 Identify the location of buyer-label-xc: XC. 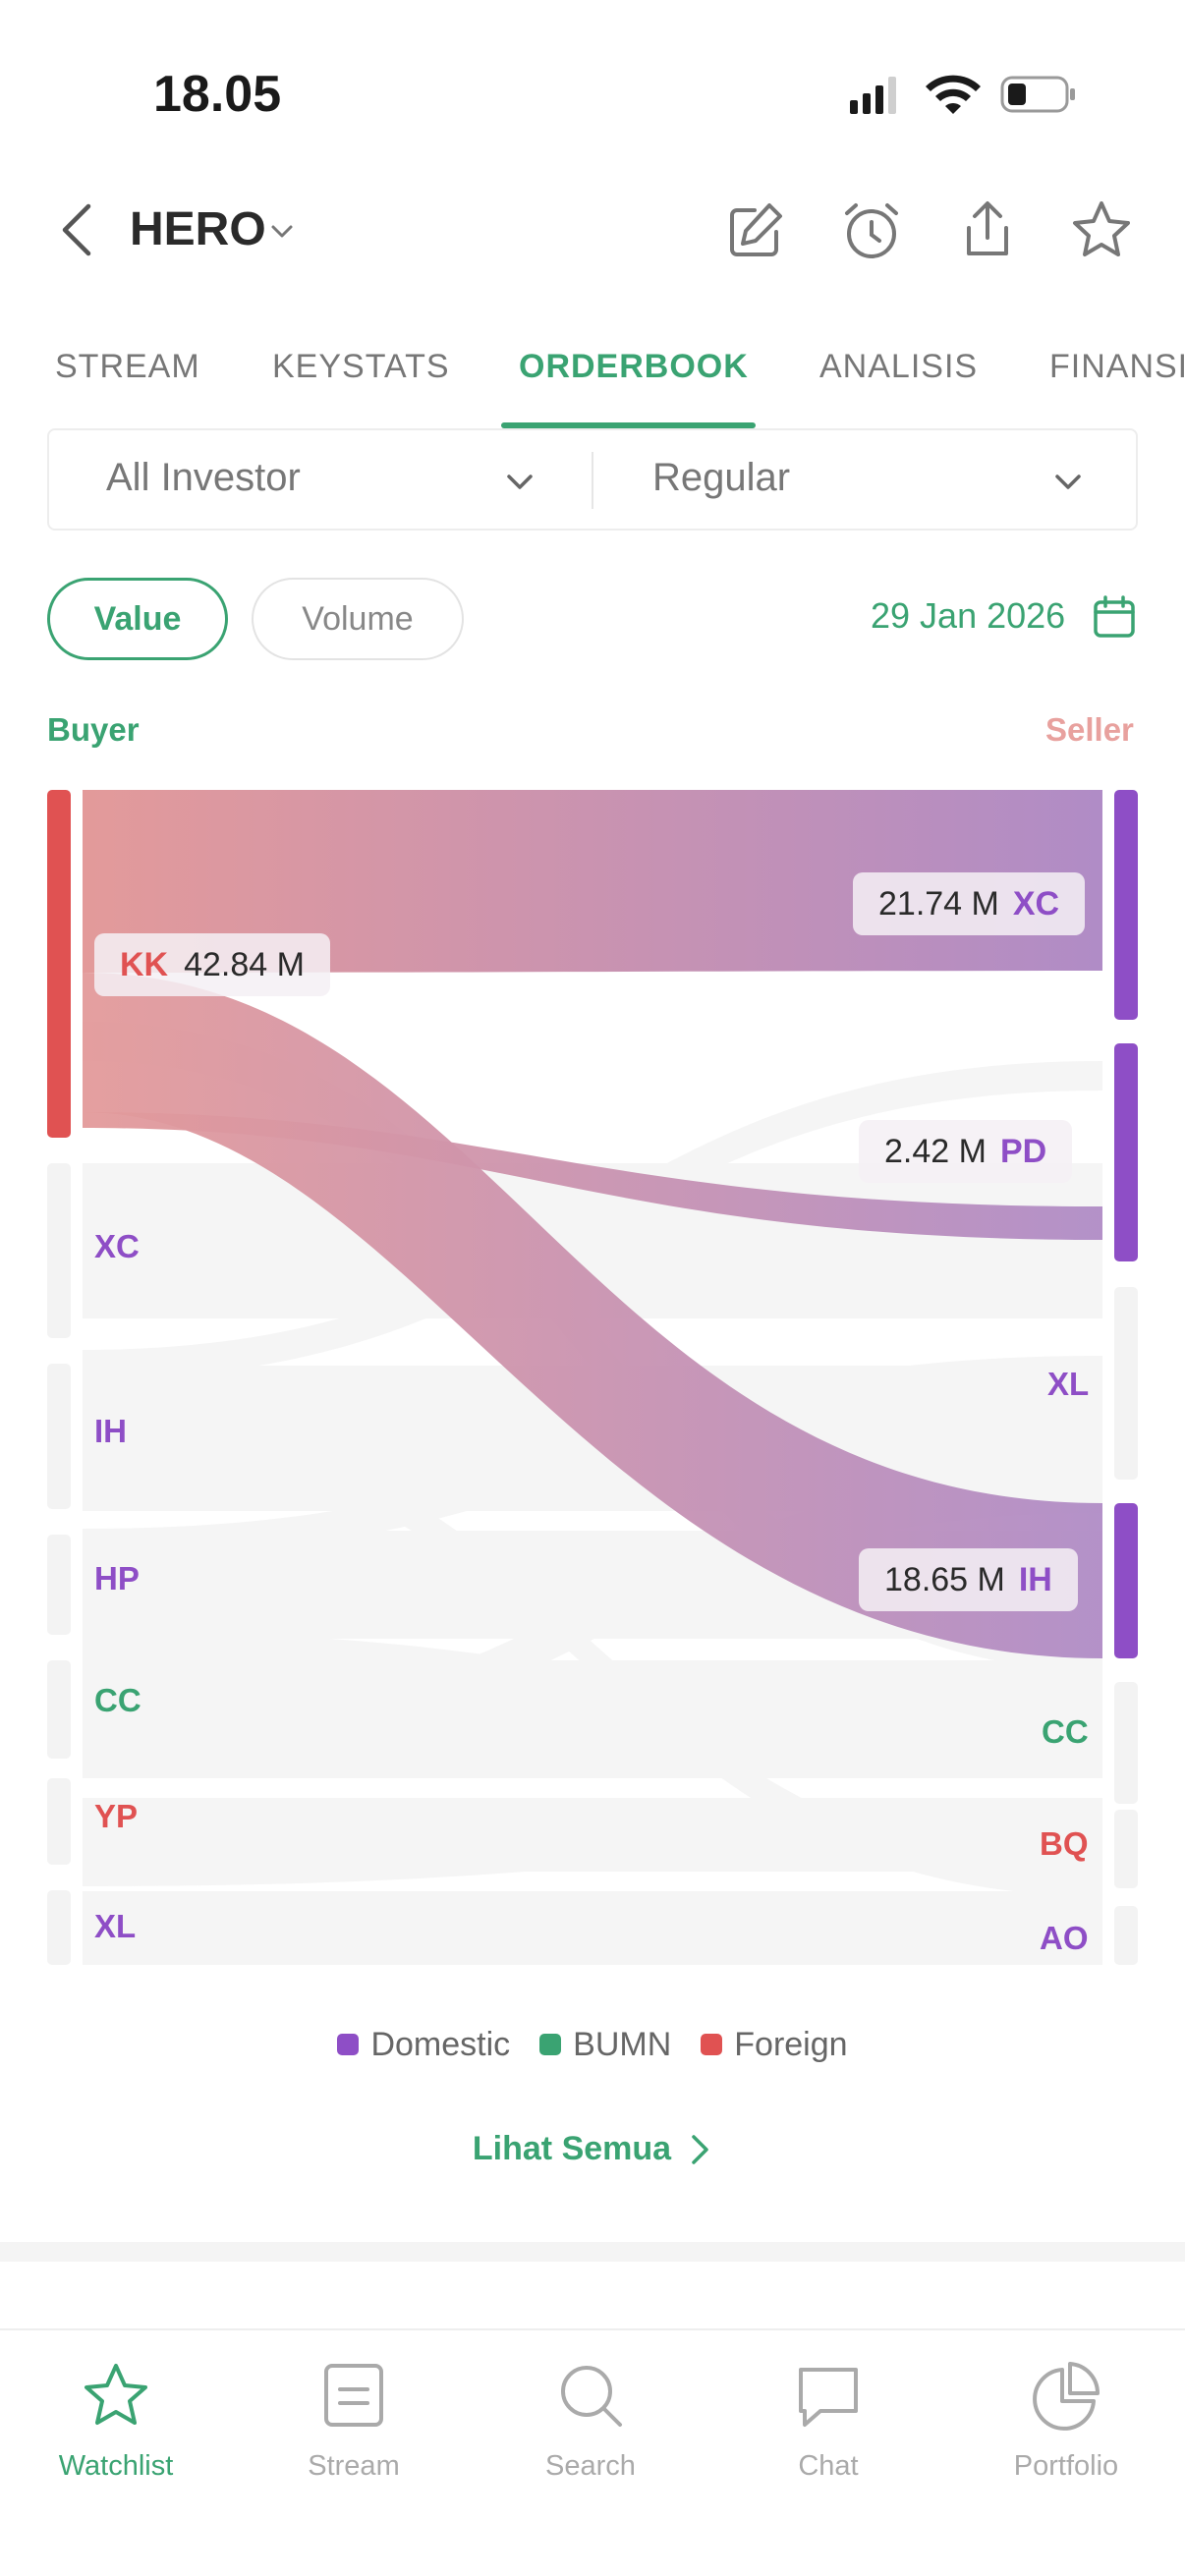
(117, 1246).